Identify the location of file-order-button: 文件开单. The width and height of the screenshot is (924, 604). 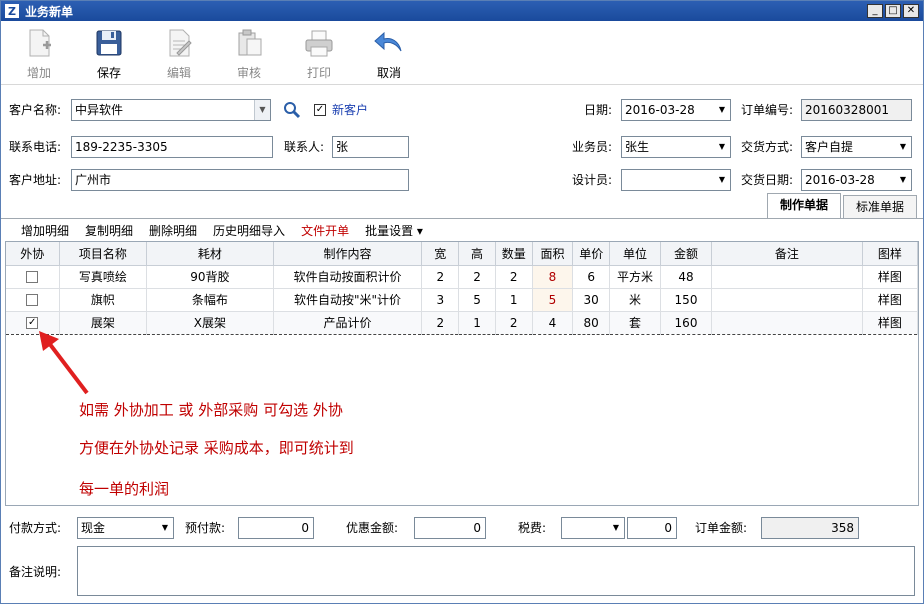
(325, 230).